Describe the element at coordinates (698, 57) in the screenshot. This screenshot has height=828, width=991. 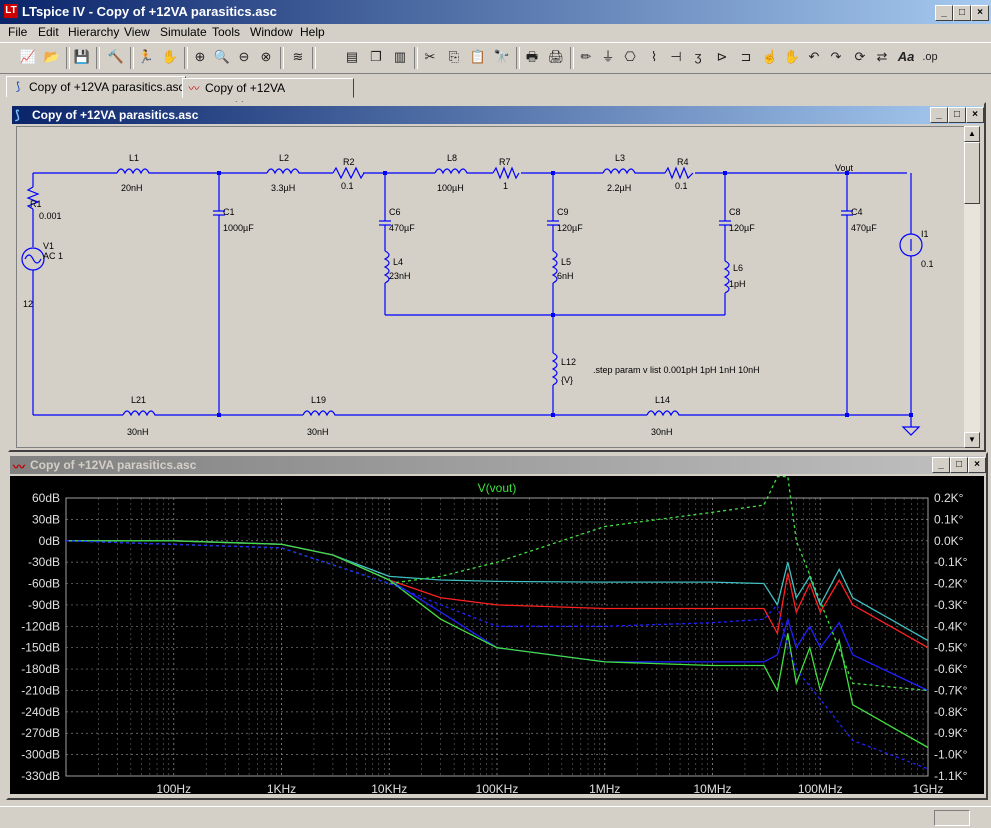
I see `inductor-icon: ʒ` at that location.